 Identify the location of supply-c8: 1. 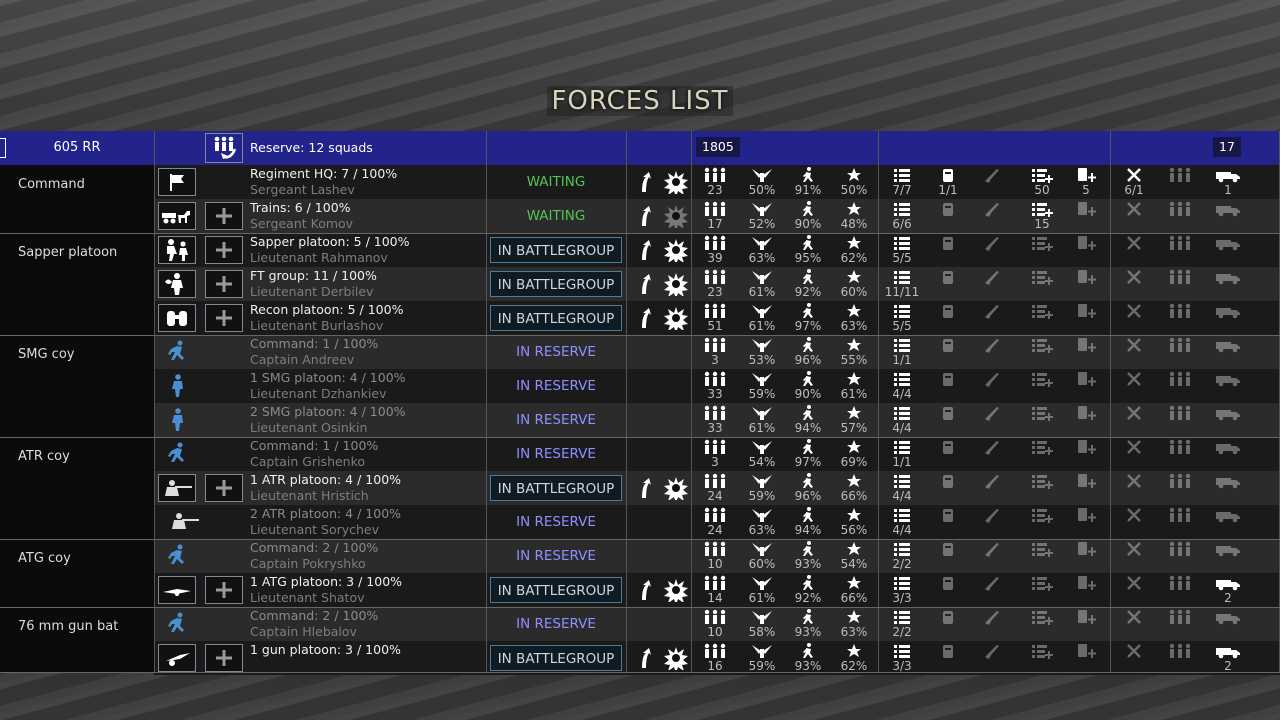
(1228, 181).